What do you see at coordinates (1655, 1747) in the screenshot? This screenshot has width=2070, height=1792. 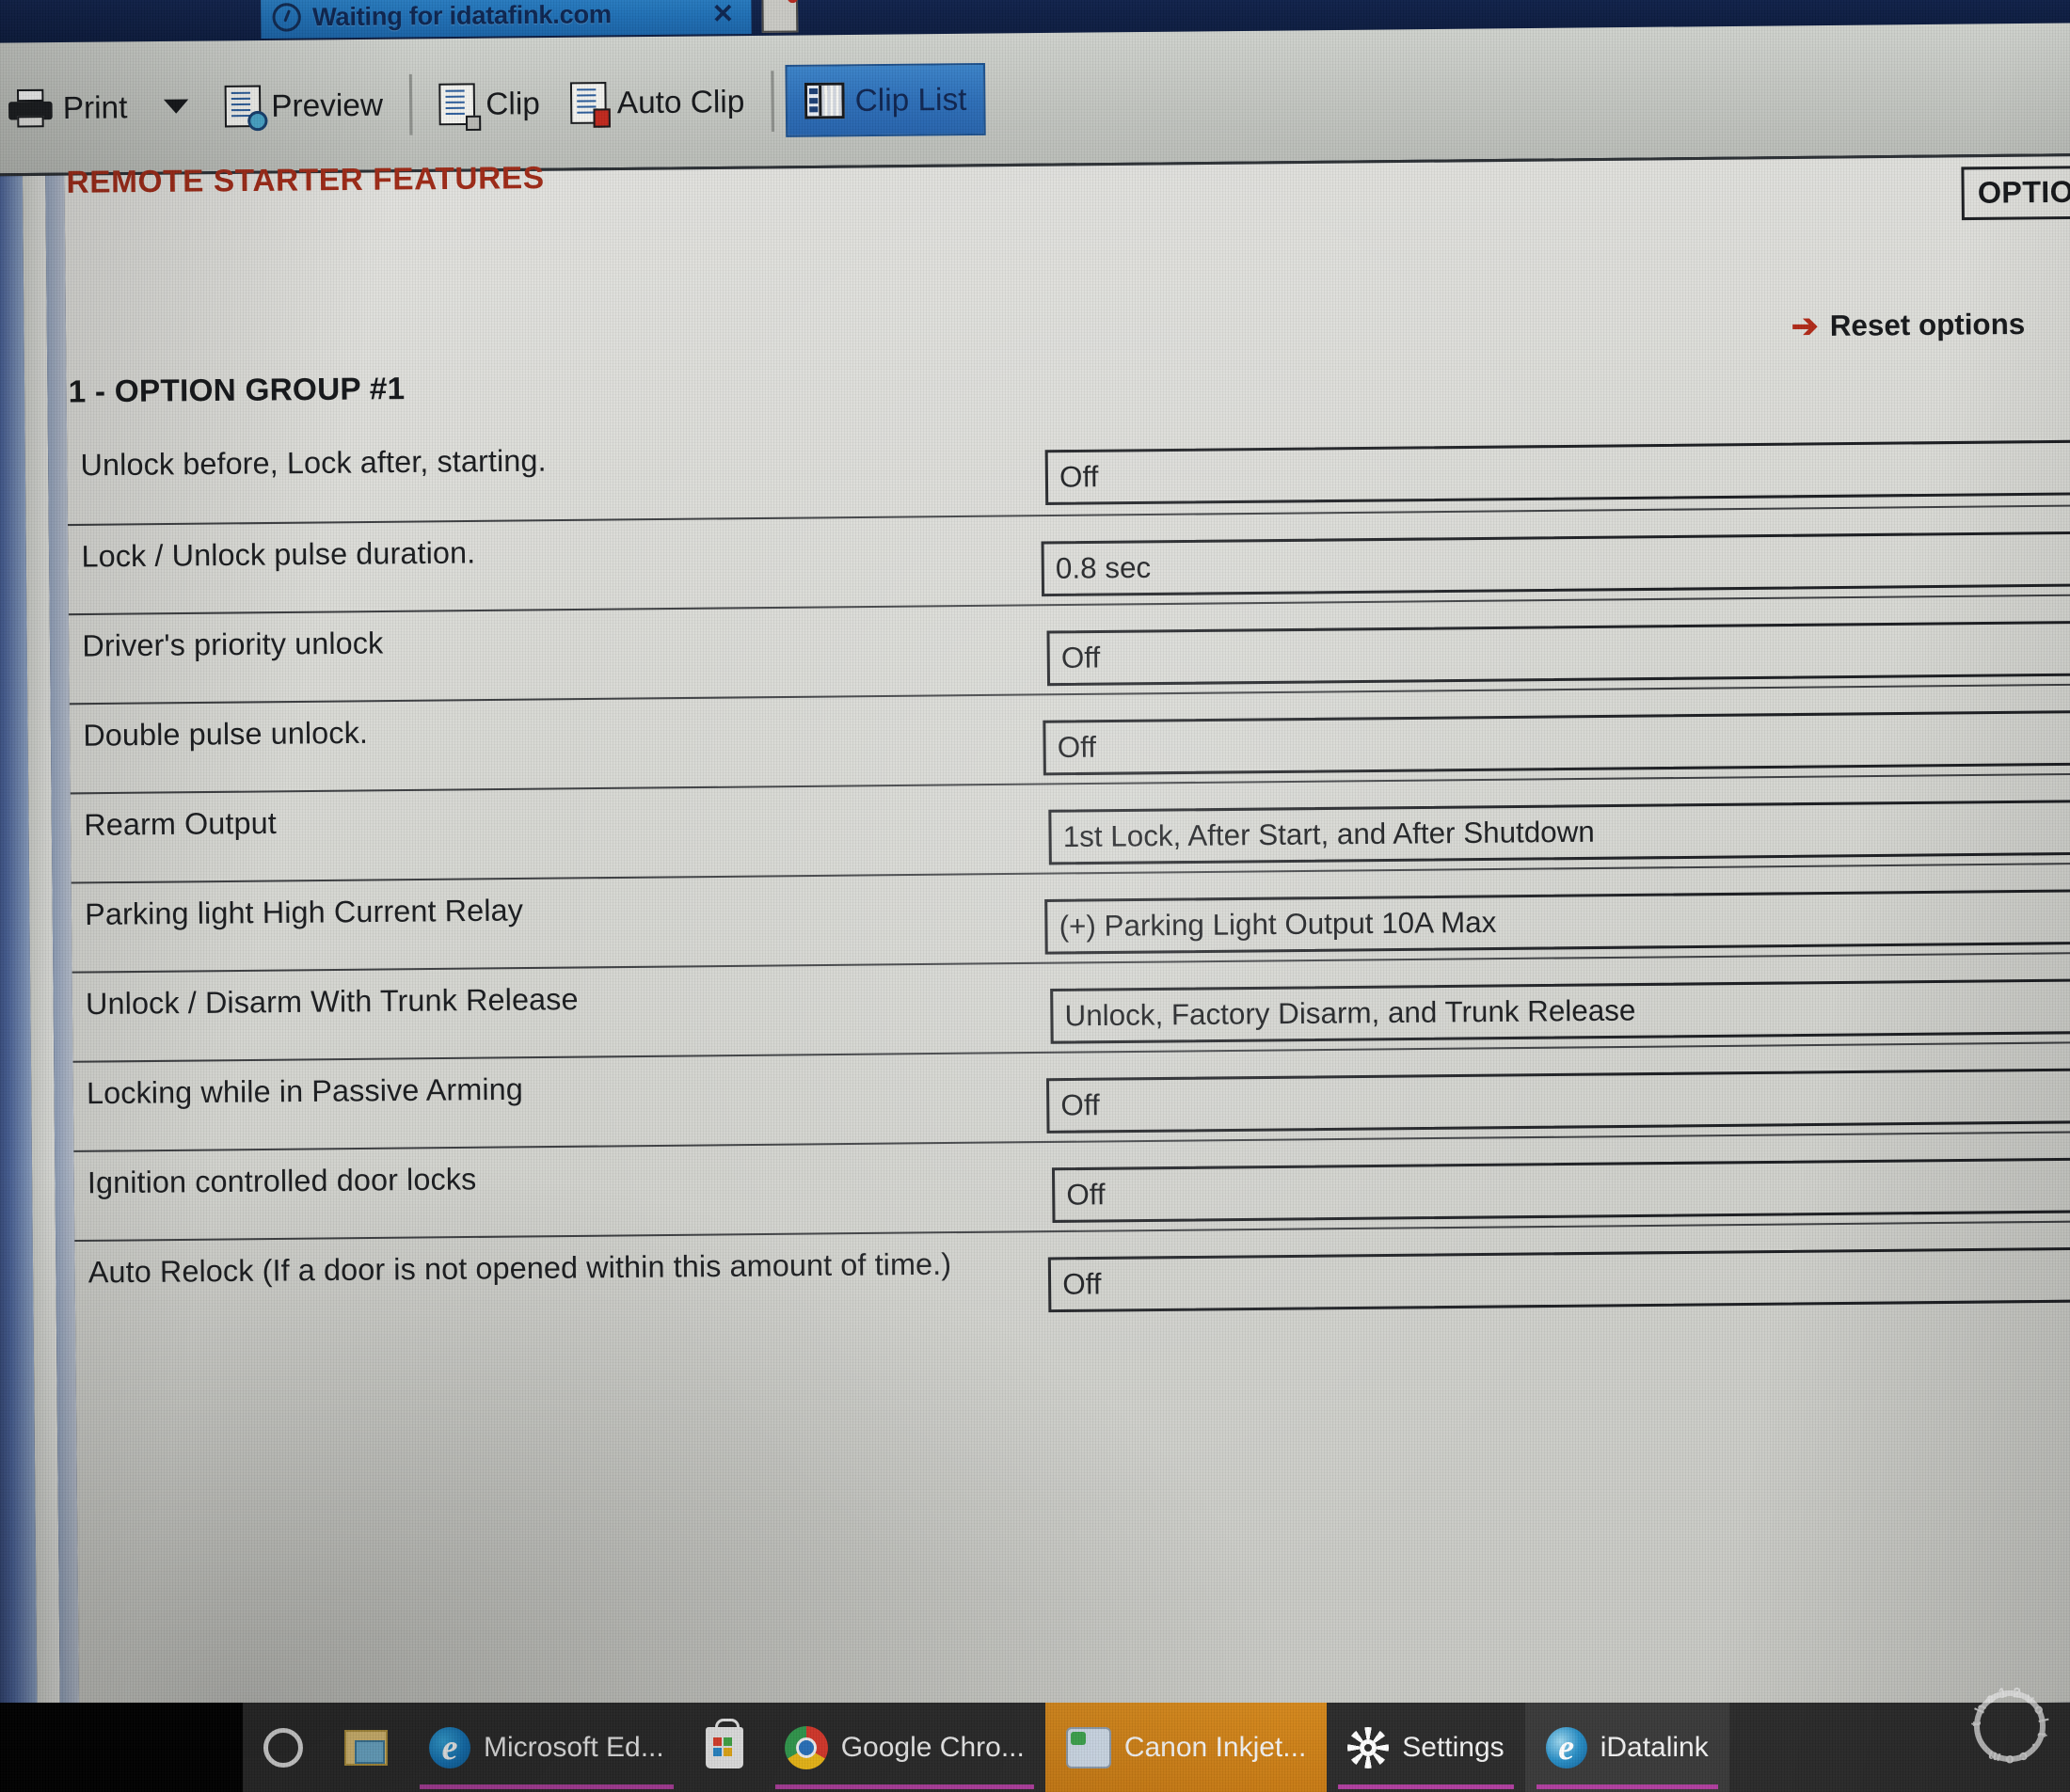 I see `taskbar-item-label: iDatalink` at bounding box center [1655, 1747].